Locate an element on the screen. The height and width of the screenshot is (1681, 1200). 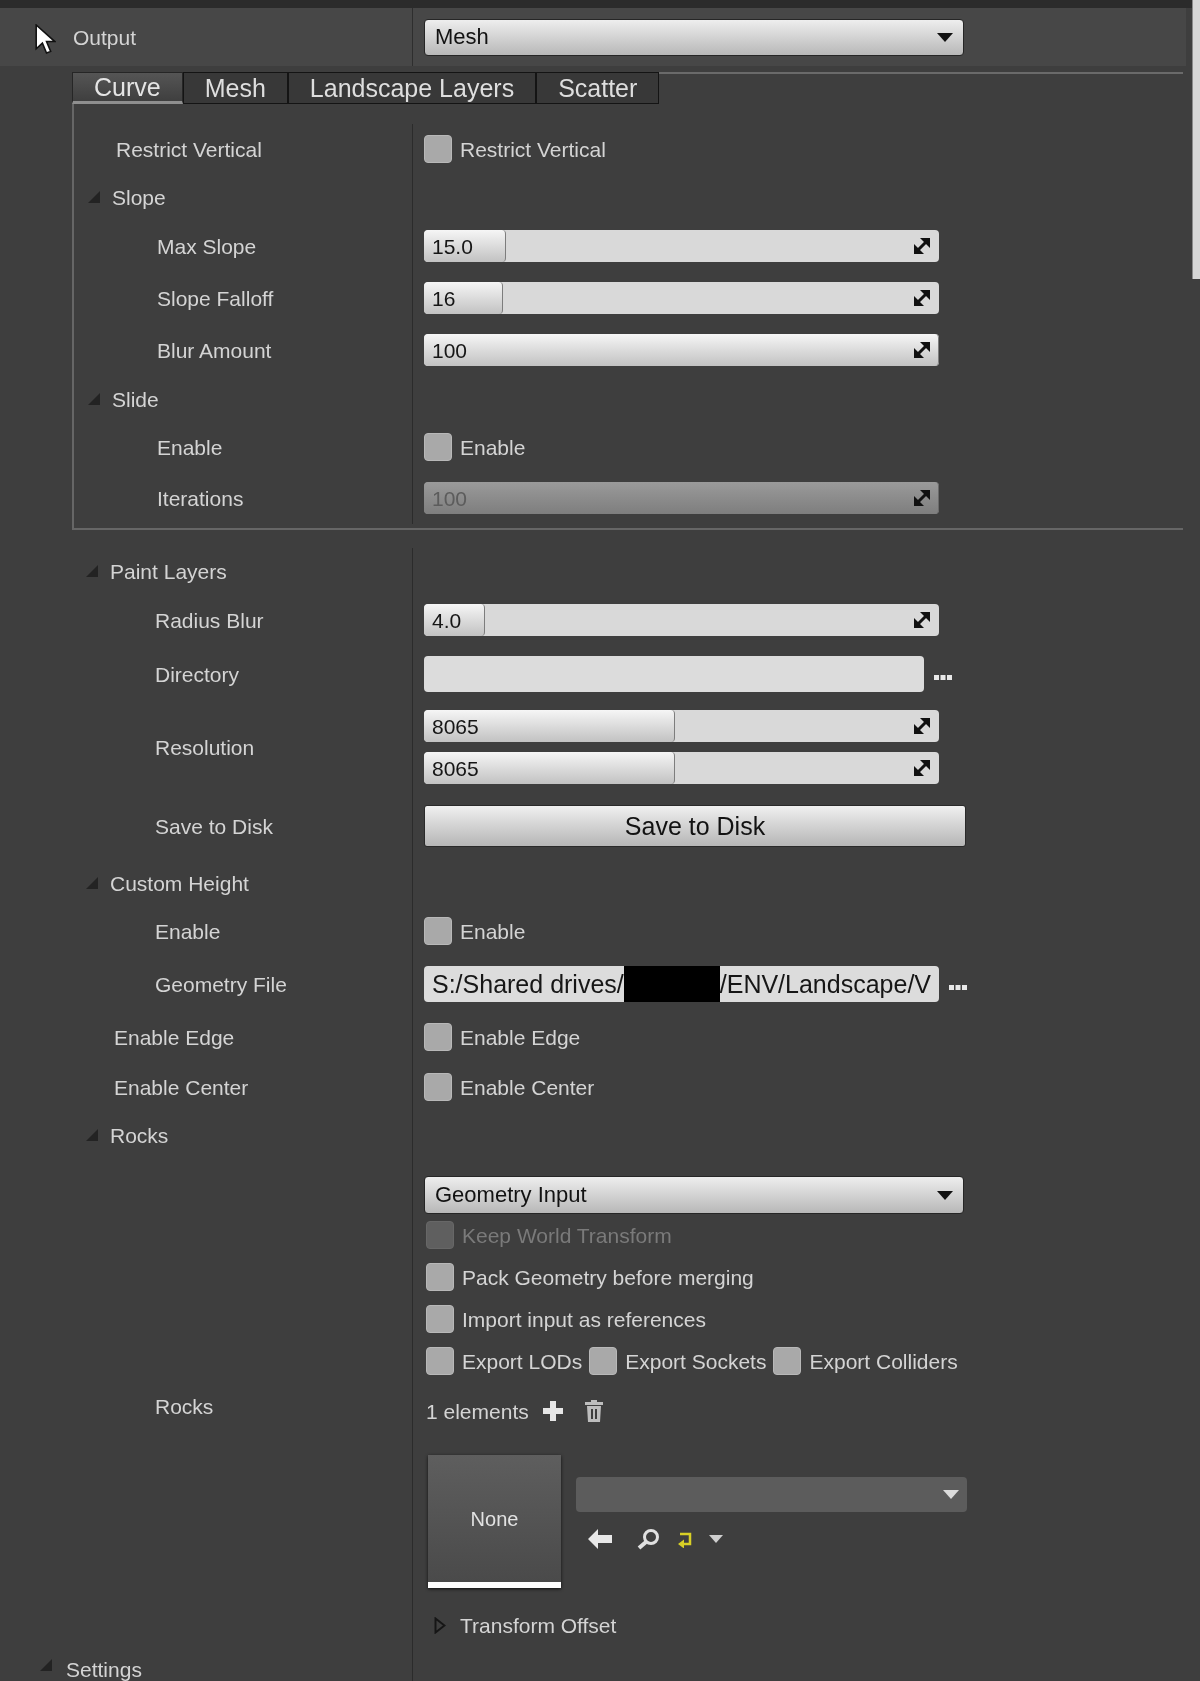
checkbox-label: Enable Center is located at coordinates (527, 1087).